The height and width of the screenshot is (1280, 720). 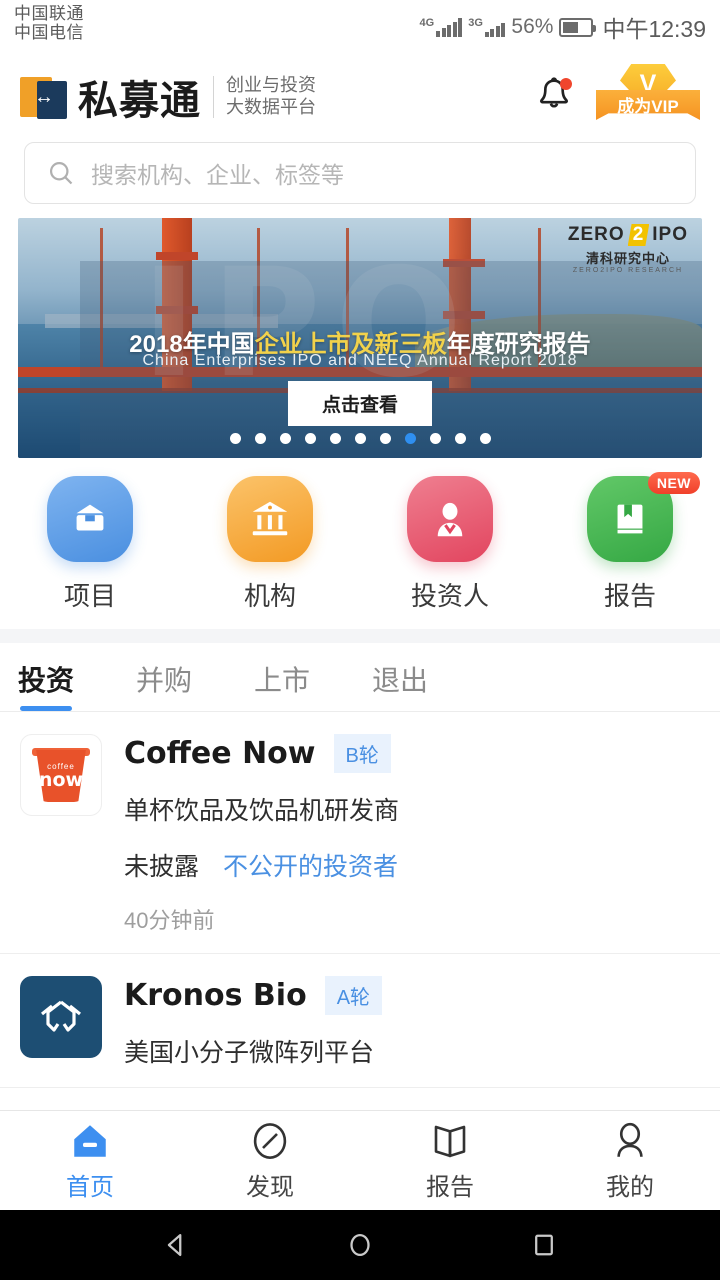 What do you see at coordinates (578, 27) in the screenshot?
I see `battery-icon` at bounding box center [578, 27].